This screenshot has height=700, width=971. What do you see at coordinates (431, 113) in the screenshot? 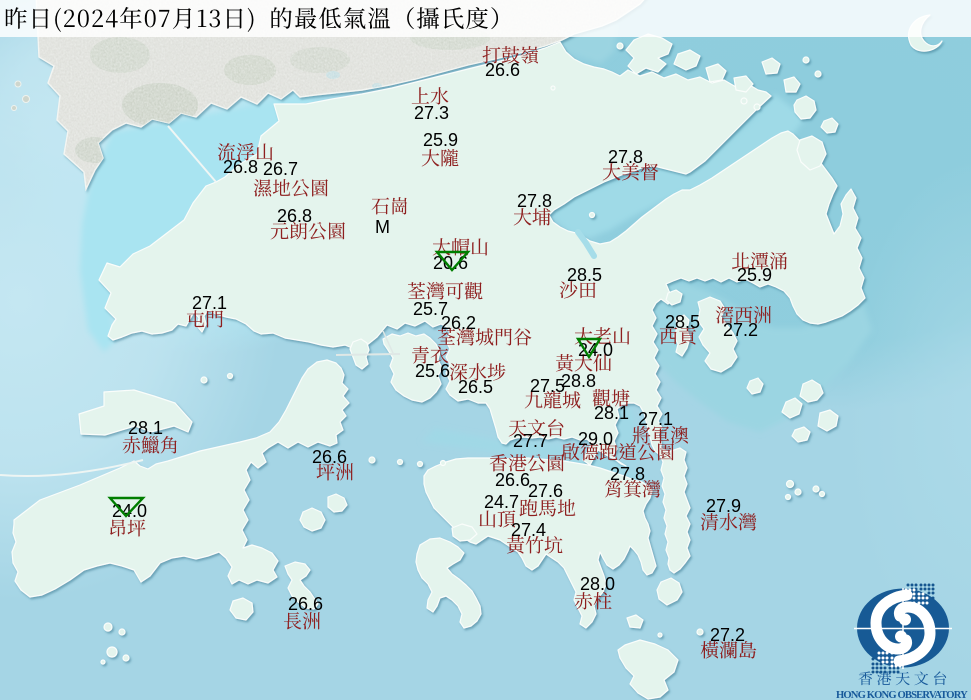
I see `svg-text: 27.3` at bounding box center [431, 113].